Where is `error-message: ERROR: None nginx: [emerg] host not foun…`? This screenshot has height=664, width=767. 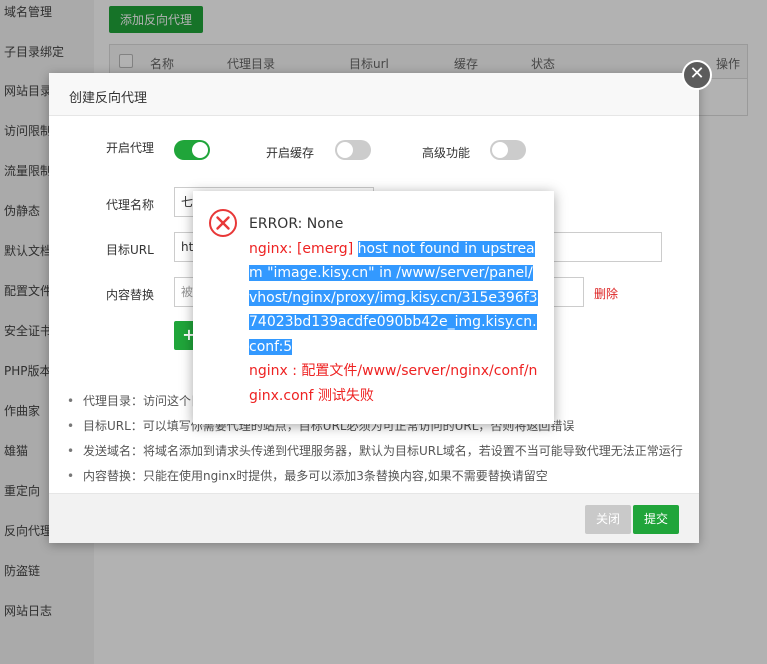
error-message: ERROR: None nginx: [emerg] host not foun… is located at coordinates (394, 310).